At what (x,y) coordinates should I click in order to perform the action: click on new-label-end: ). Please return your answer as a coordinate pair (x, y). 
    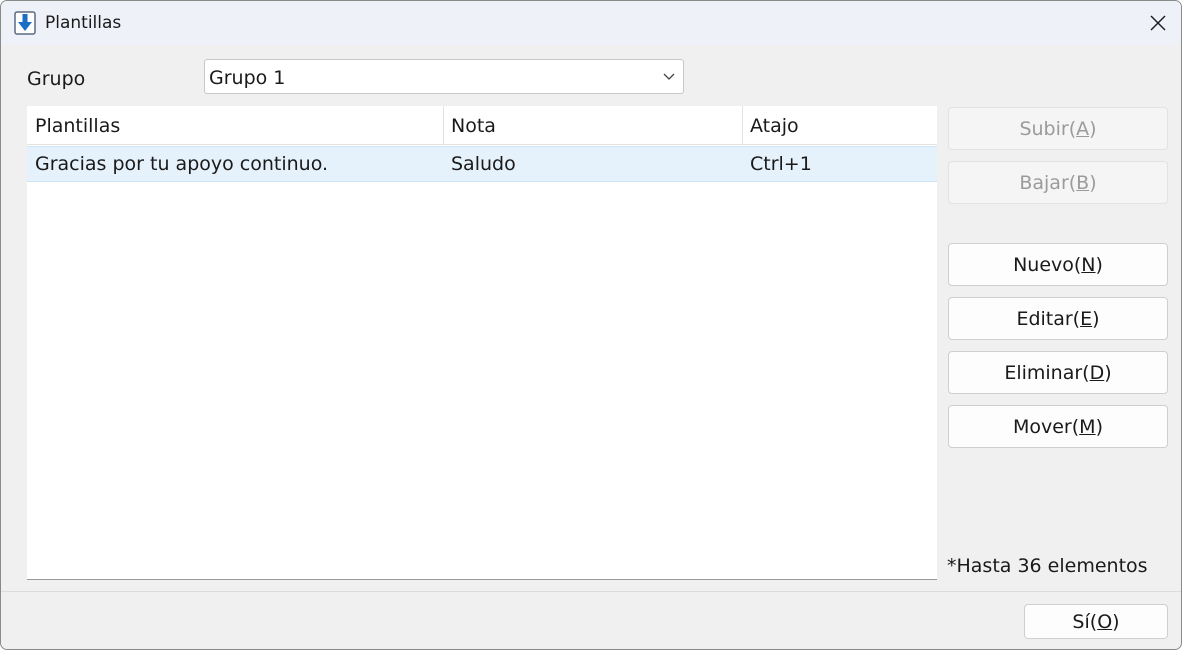
    Looking at the image, I should click on (1099, 264).